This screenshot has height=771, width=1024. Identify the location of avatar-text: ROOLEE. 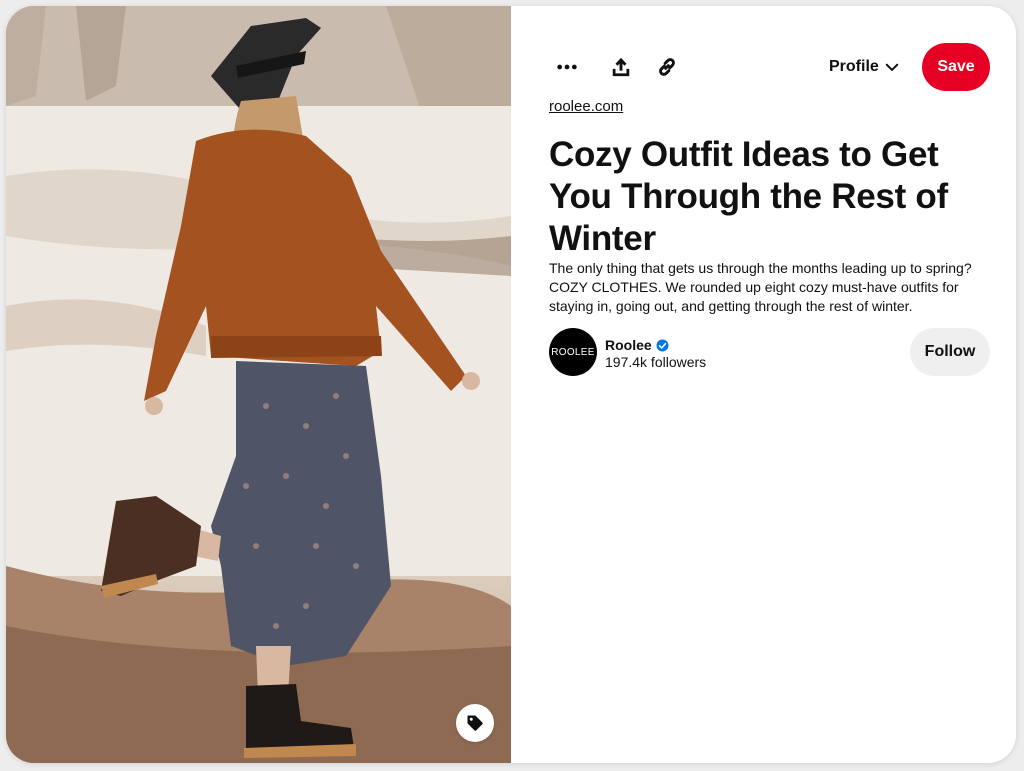
(573, 352).